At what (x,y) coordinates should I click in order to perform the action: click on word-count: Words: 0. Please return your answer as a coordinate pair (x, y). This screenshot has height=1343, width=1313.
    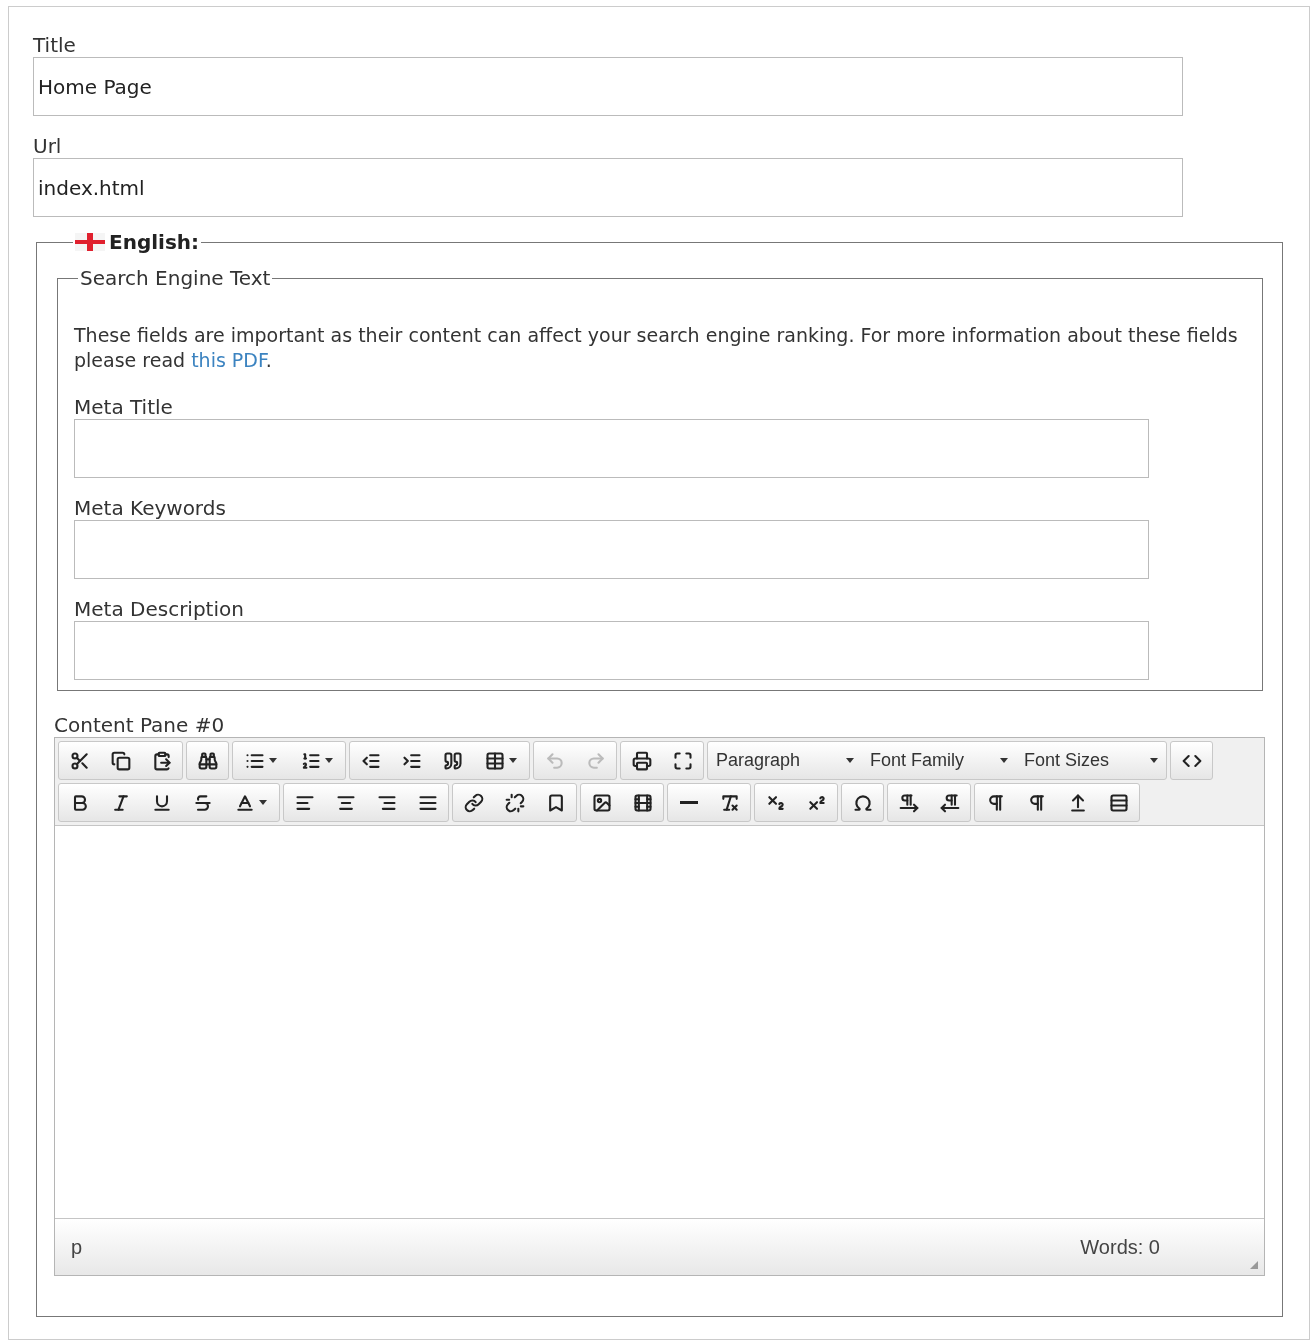
    Looking at the image, I should click on (1120, 1247).